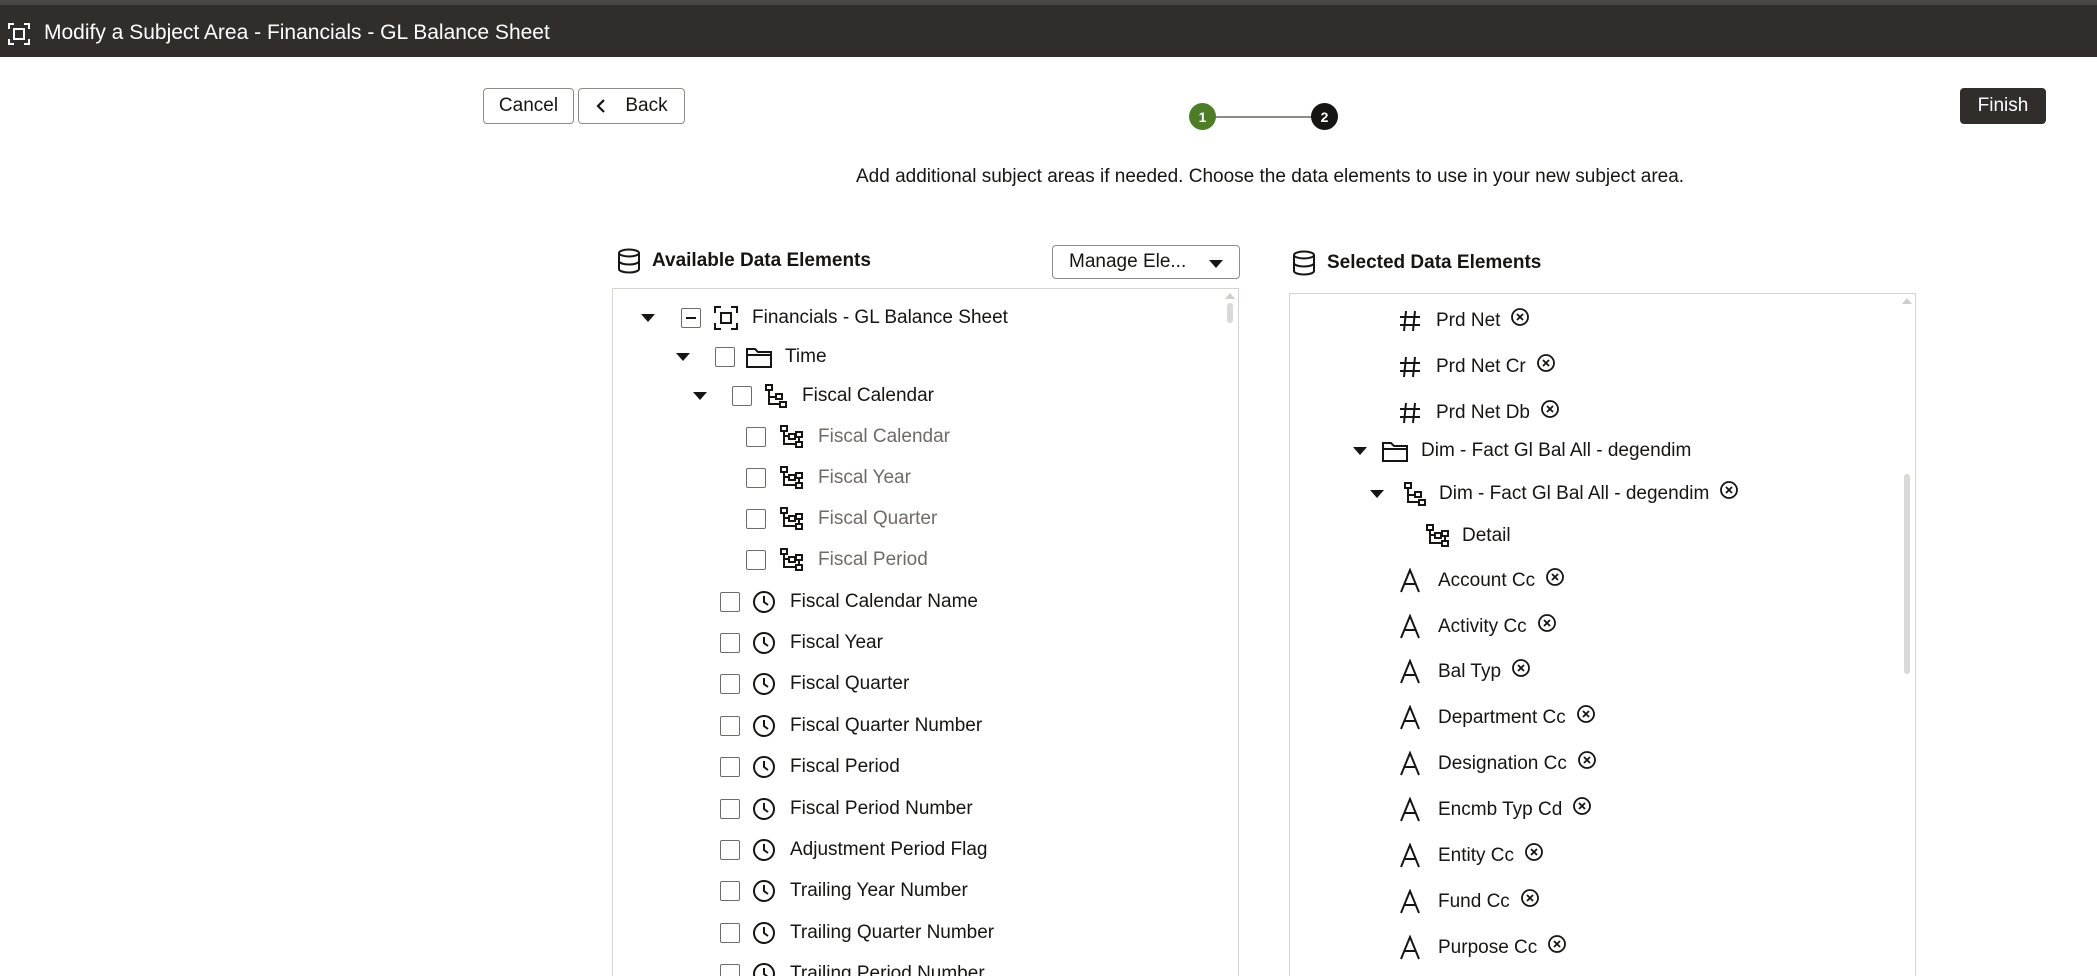 The width and height of the screenshot is (2097, 976). Describe the element at coordinates (1502, 717) in the screenshot. I see `selected-node-label: Department Cc` at that location.